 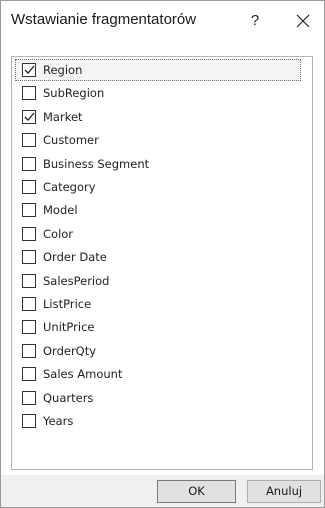 What do you see at coordinates (158, 257) in the screenshot?
I see `list-item: Order Date` at bounding box center [158, 257].